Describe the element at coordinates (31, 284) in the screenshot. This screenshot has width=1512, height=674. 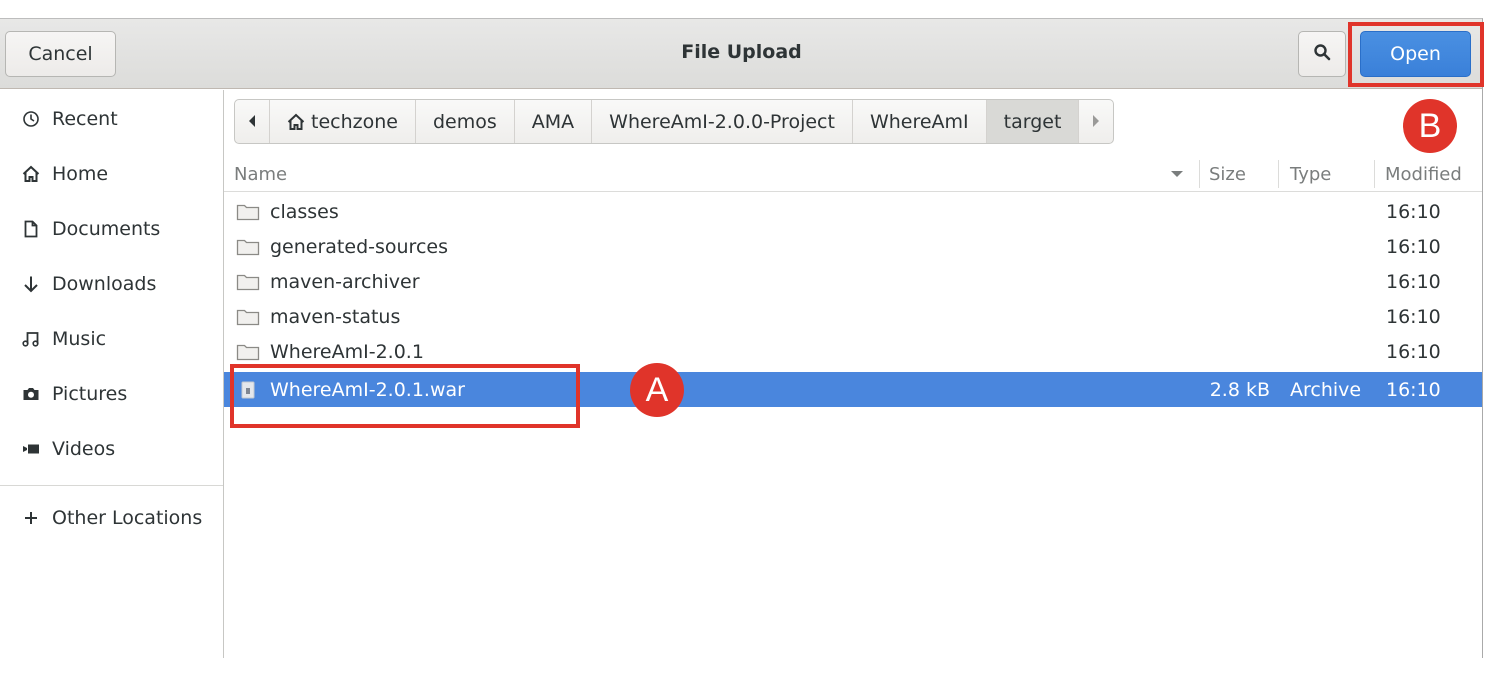
I see `download-icon` at that location.